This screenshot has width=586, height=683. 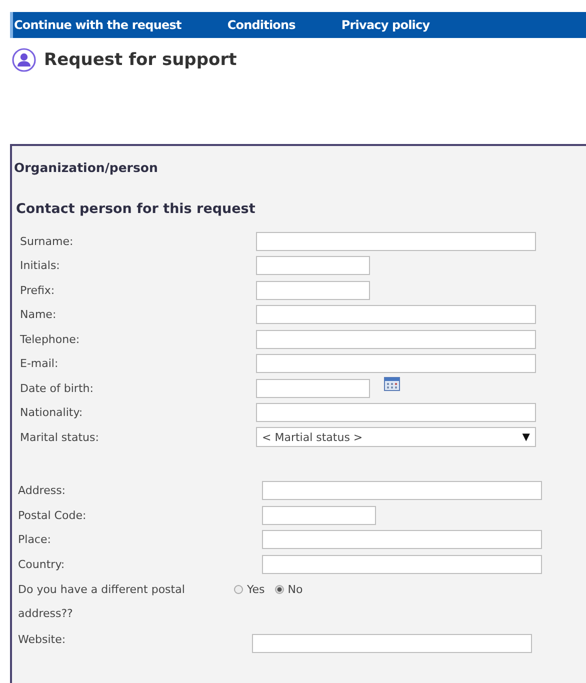 What do you see at coordinates (56, 388) in the screenshot?
I see `field-label: Date of birth:` at bounding box center [56, 388].